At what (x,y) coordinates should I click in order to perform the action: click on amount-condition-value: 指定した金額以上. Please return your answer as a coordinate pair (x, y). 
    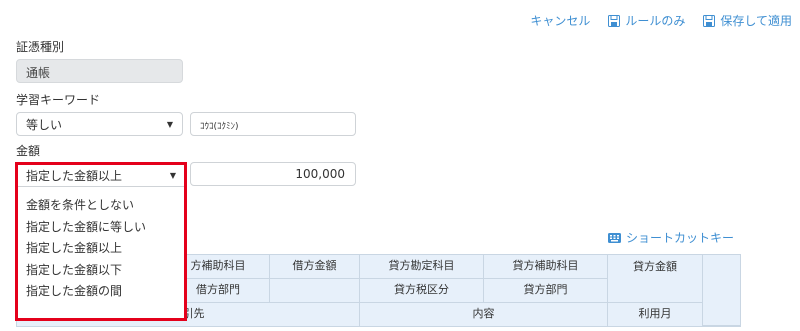
    Looking at the image, I should click on (74, 176).